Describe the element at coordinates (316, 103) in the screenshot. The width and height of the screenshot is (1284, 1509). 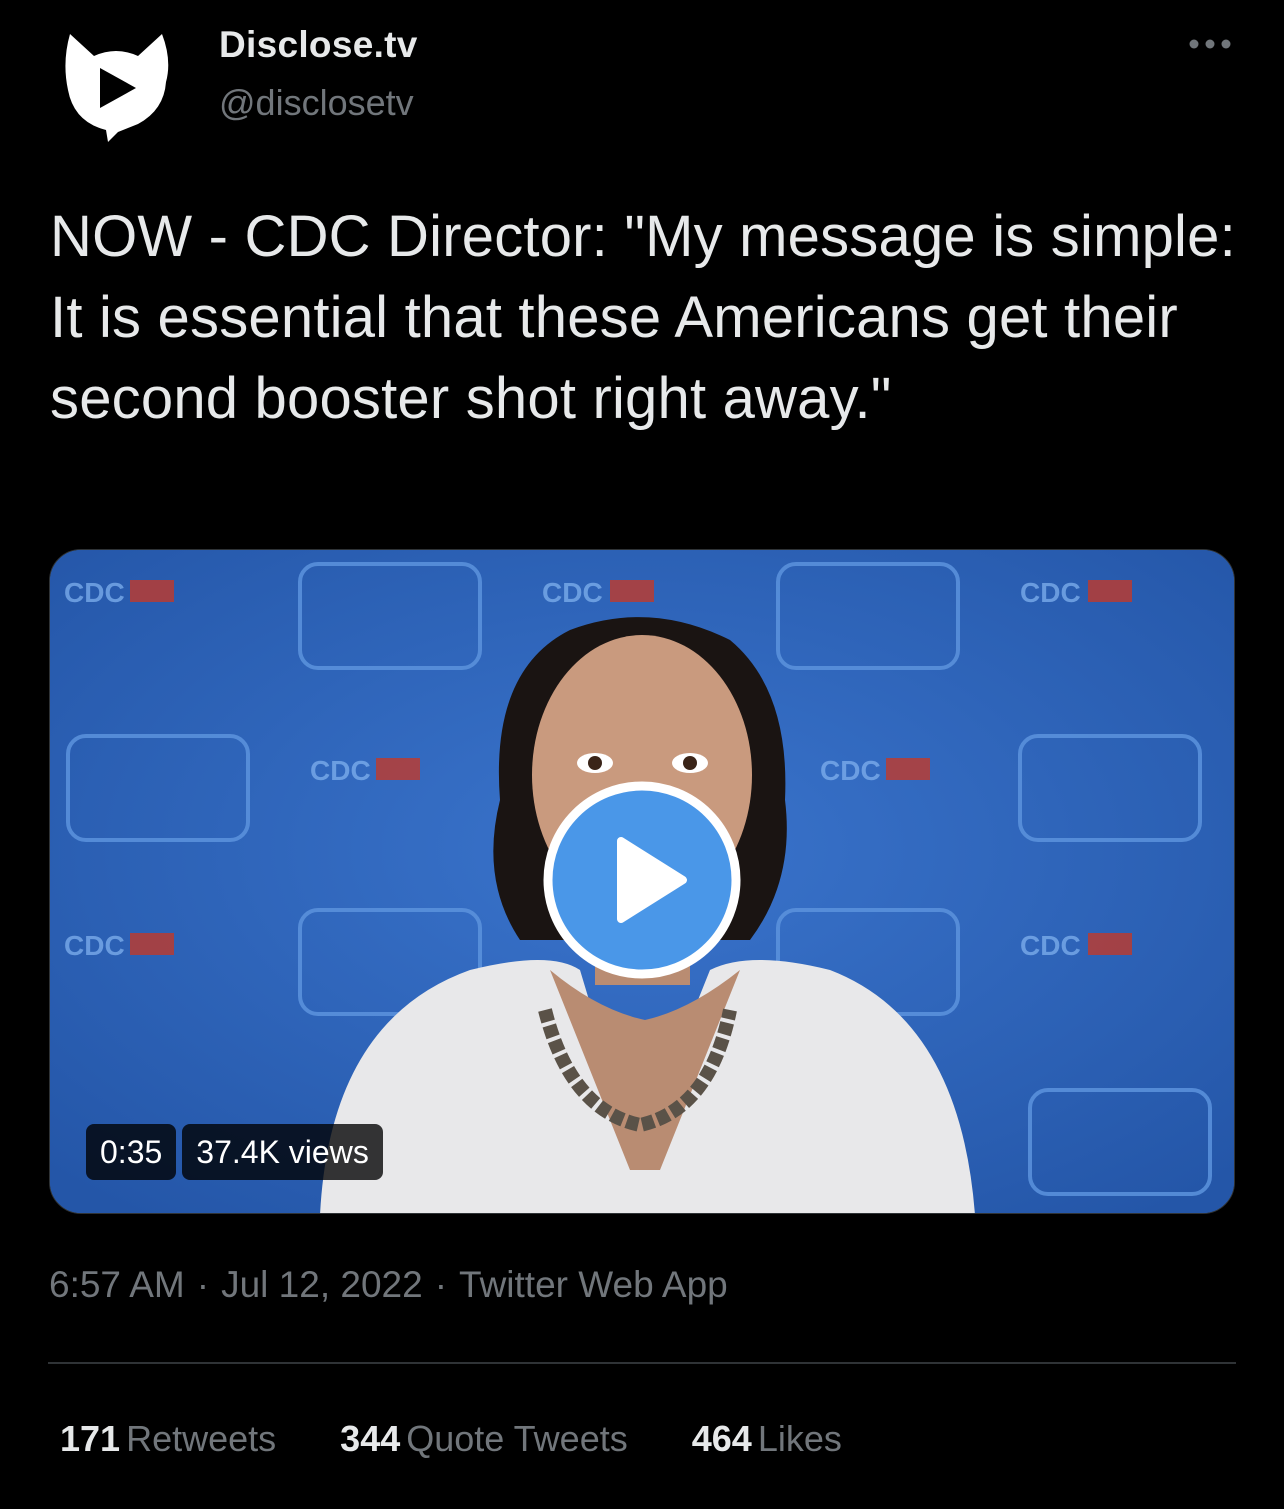
I see `user-handle: @disclosetv` at that location.